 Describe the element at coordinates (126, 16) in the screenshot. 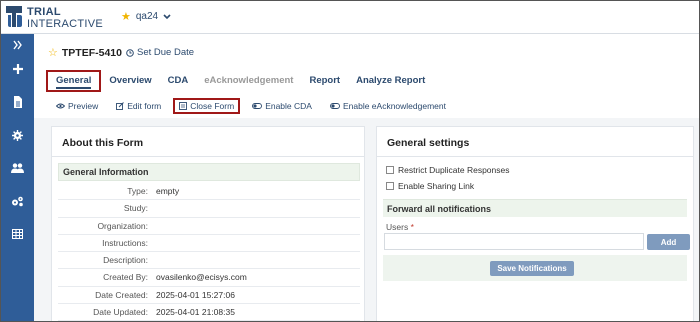

I see `star-icon: ★` at that location.